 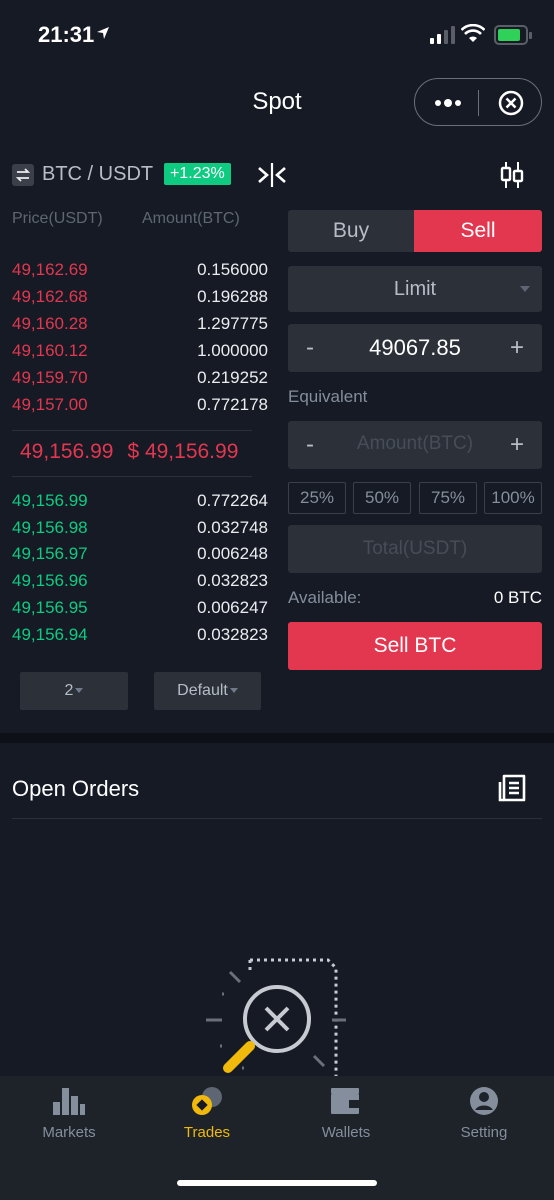 What do you see at coordinates (232, 607) in the screenshot?
I see `bid-amount: 0.006247` at bounding box center [232, 607].